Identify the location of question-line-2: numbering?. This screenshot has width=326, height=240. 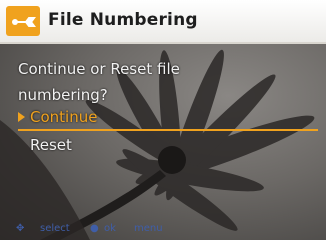
(63, 95).